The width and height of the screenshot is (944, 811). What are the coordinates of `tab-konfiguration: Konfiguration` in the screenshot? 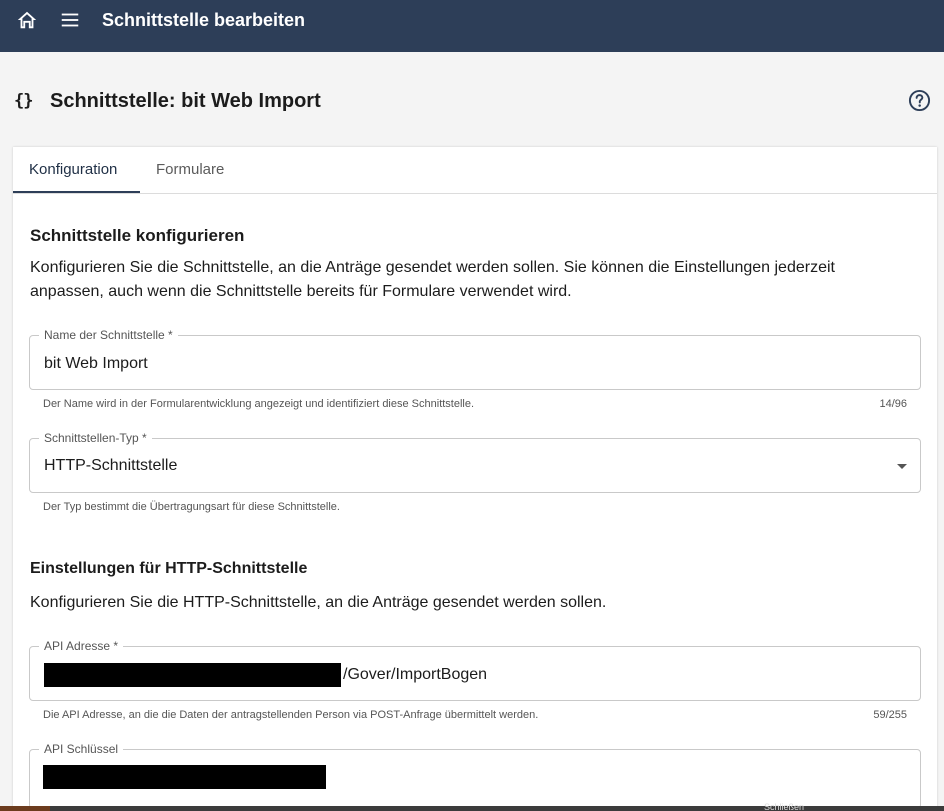 It's located at (73, 170).